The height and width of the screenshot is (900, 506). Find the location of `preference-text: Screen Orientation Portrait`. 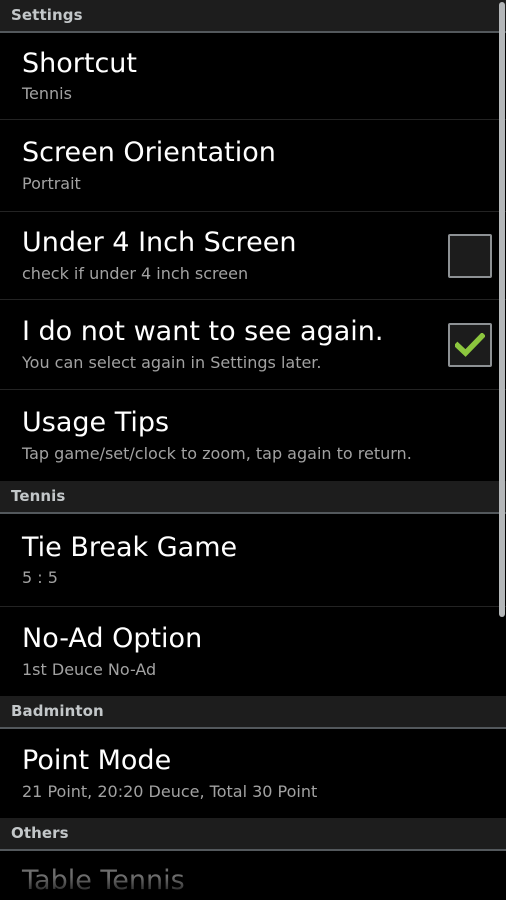

preference-text: Screen Orientation Portrait is located at coordinates (257, 165).